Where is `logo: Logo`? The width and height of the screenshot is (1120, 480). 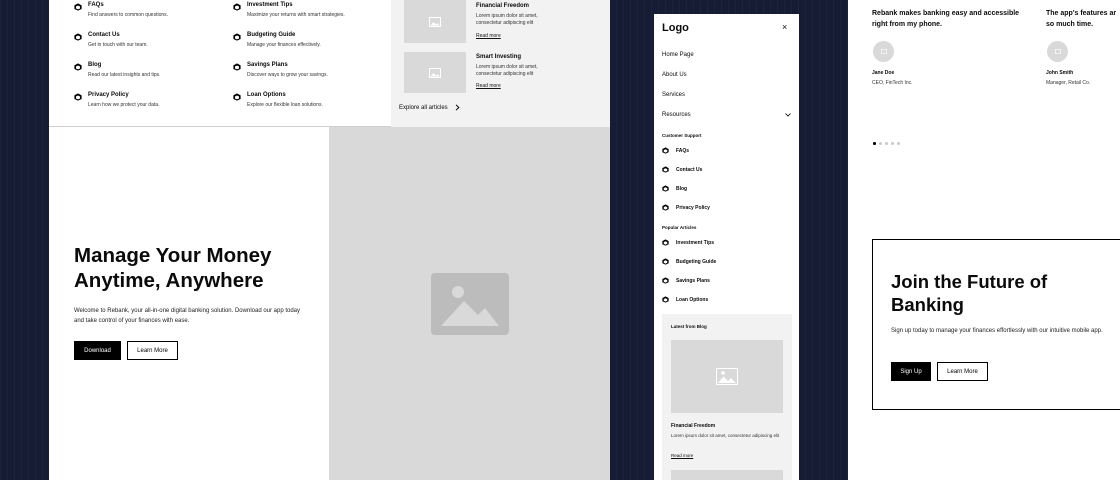
logo: Logo is located at coordinates (675, 28).